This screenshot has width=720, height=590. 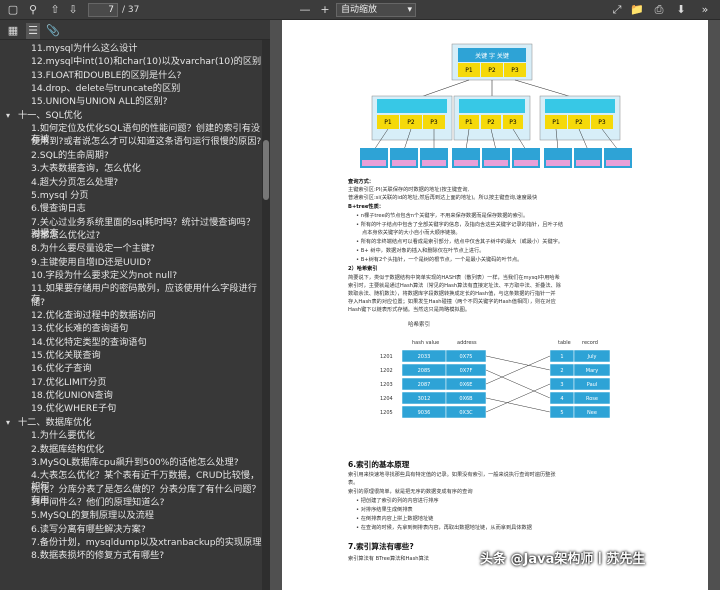 What do you see at coordinates (466, 399) in the screenshot?
I see `address-text: 0X6B` at bounding box center [466, 399].